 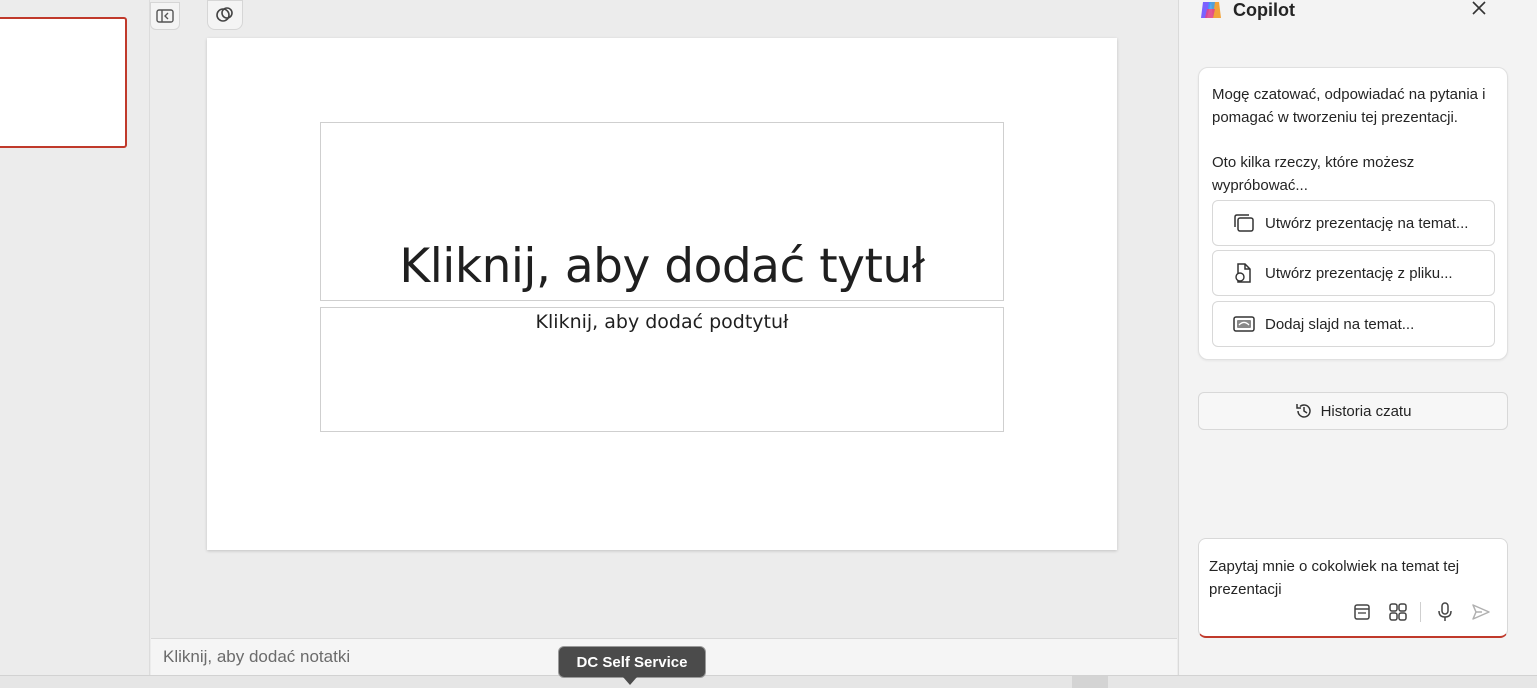 What do you see at coordinates (662, 322) in the screenshot?
I see `subtitle-placeholder-text: Kliknij, aby dodać podtytuł` at bounding box center [662, 322].